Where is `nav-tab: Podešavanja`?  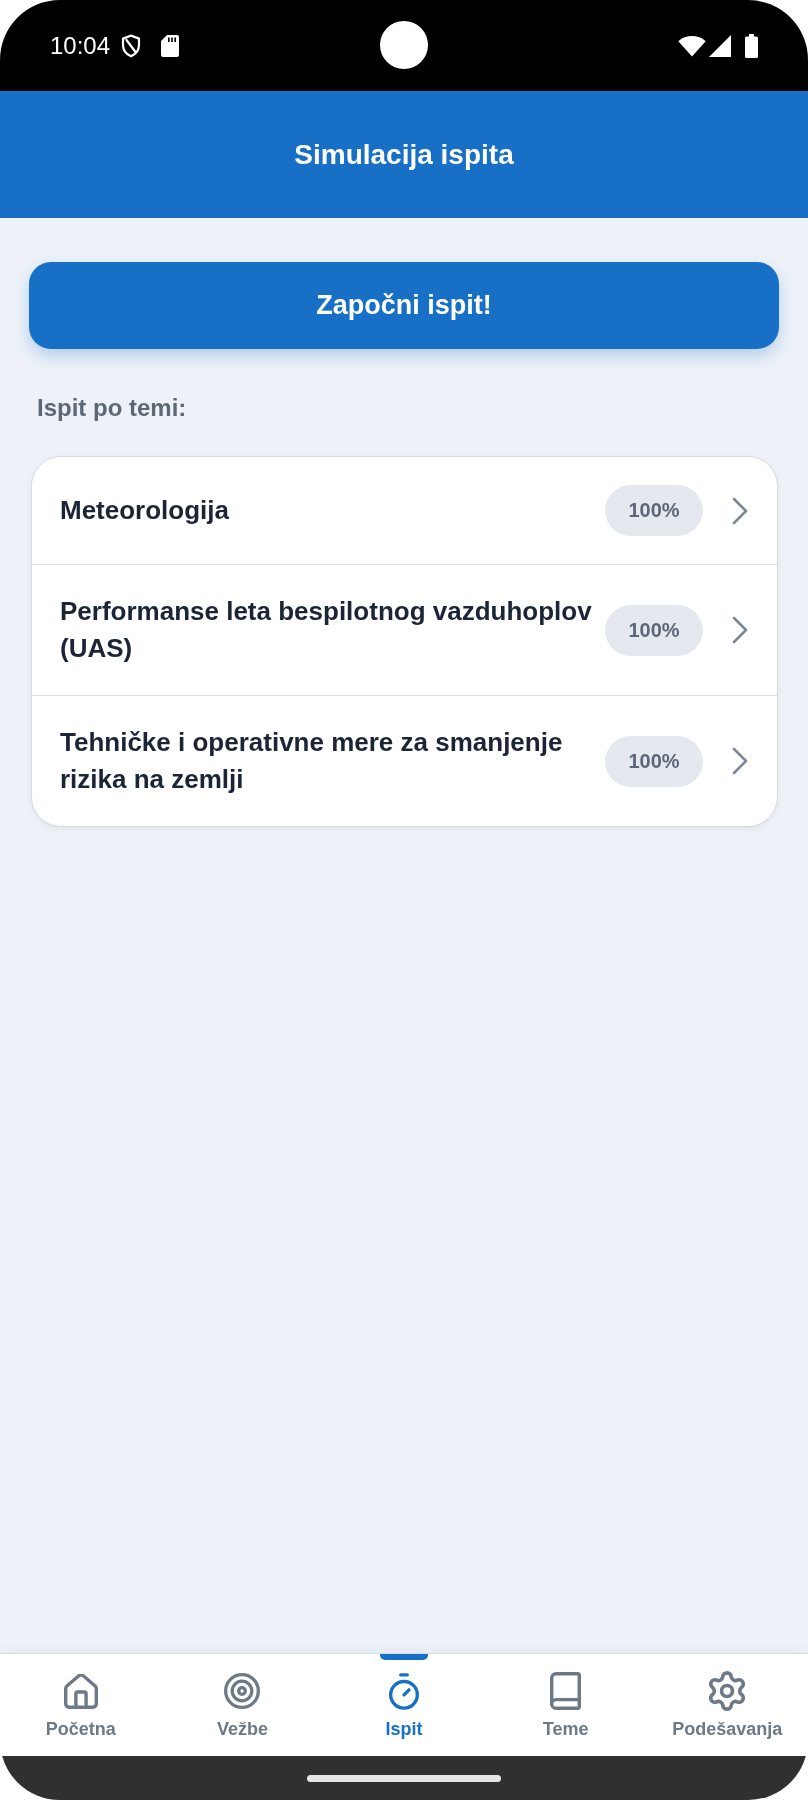 nav-tab: Podešavanja is located at coordinates (727, 1705).